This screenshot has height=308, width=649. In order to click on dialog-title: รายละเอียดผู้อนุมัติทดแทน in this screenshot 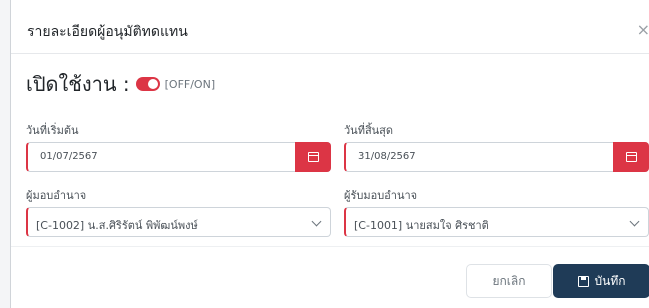, I will do `click(107, 32)`.